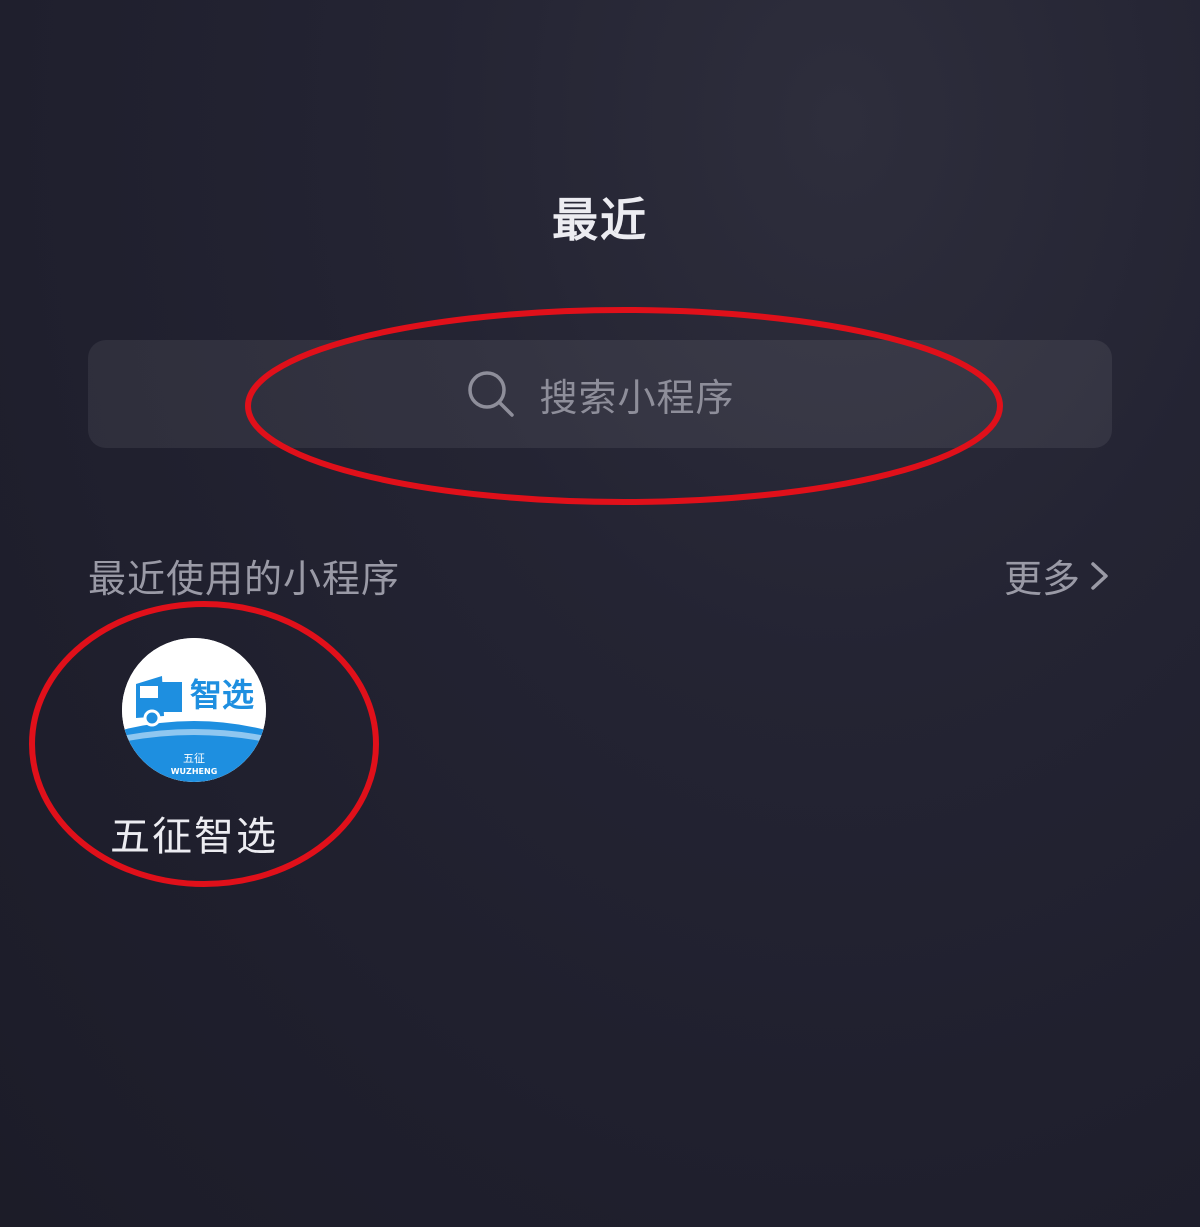 This screenshot has width=1200, height=1227. What do you see at coordinates (1100, 576) in the screenshot?
I see `chevron-right-icon` at bounding box center [1100, 576].